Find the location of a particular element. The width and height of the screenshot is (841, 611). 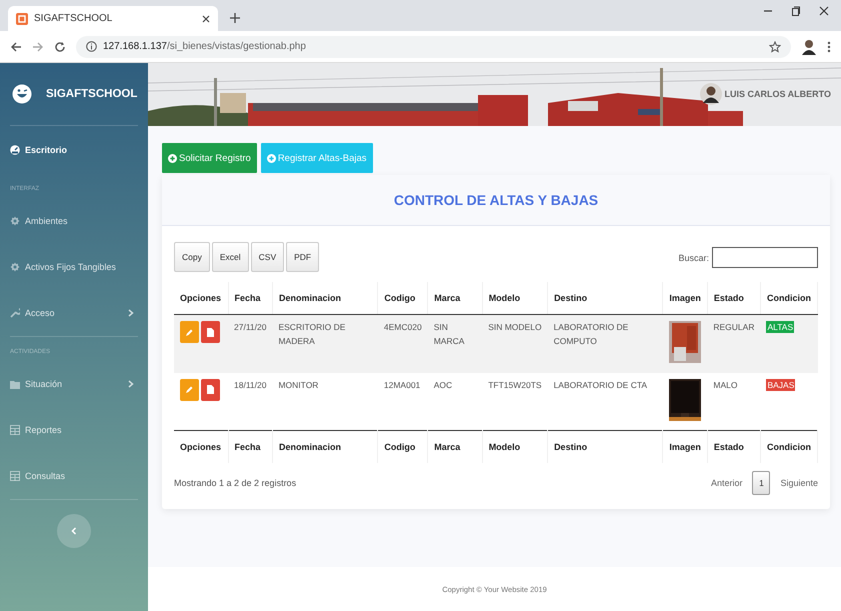

page-button: 1 is located at coordinates (761, 483).